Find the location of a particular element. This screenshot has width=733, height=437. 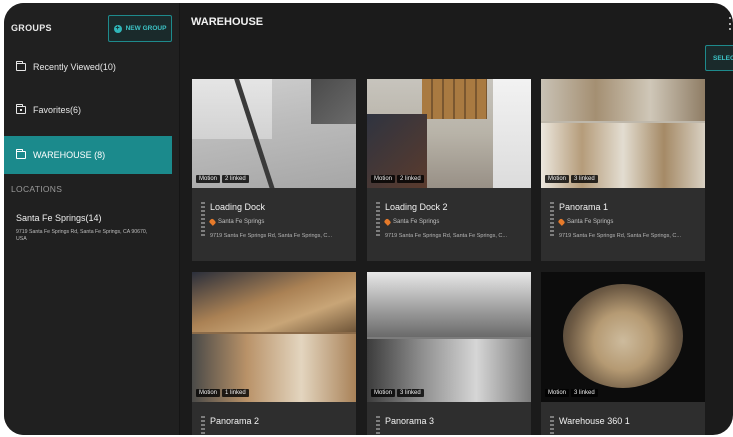

group-item-recently-viewed: Recently Viewed(10) is located at coordinates (88, 67).